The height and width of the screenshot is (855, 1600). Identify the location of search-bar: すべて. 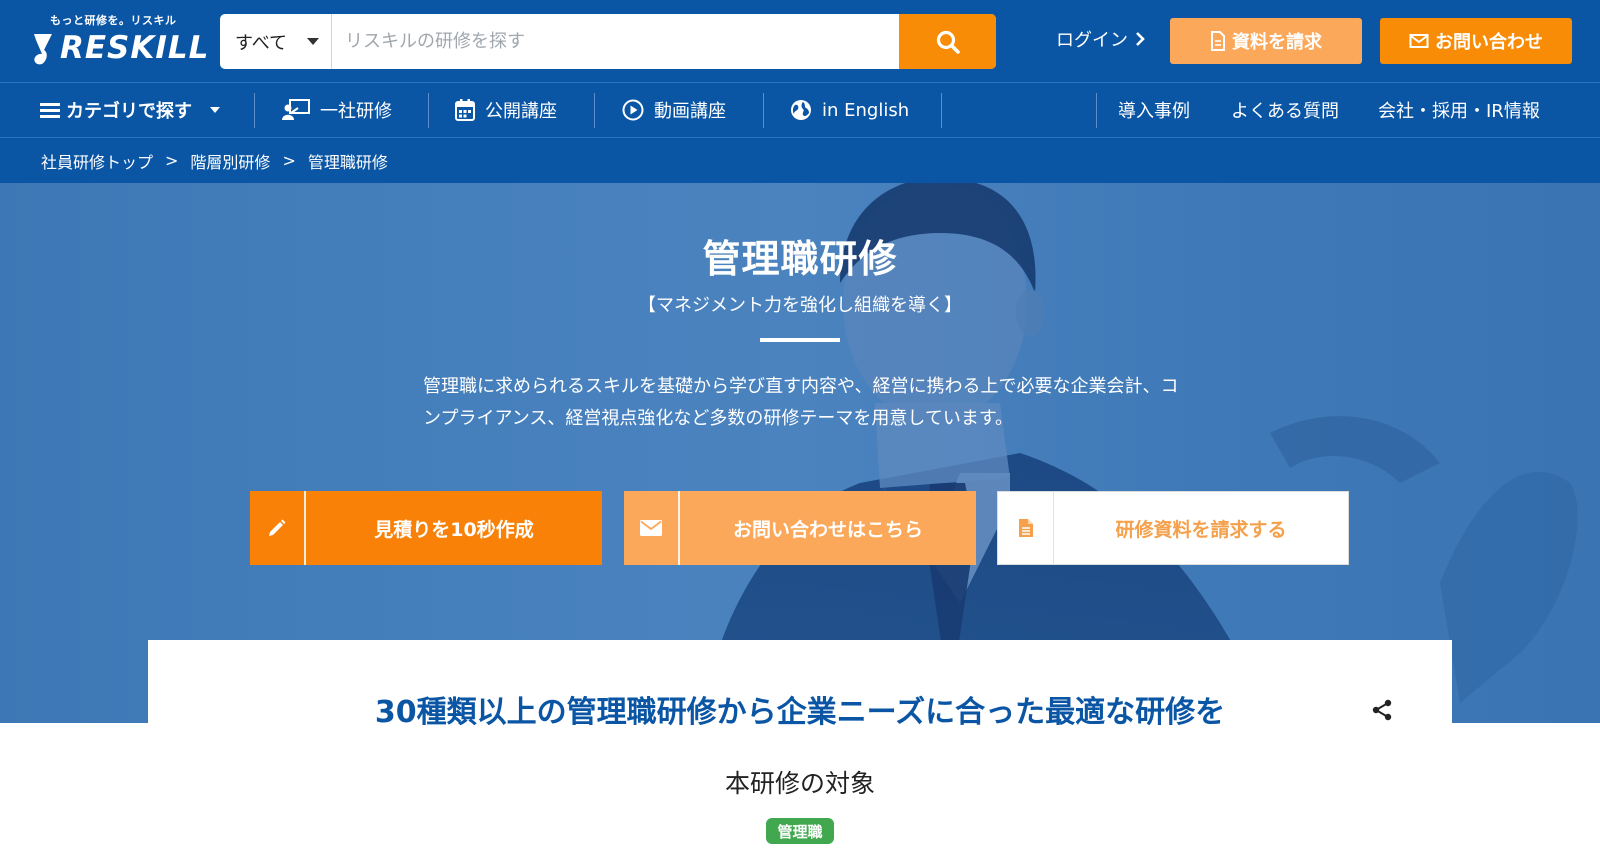
(608, 41).